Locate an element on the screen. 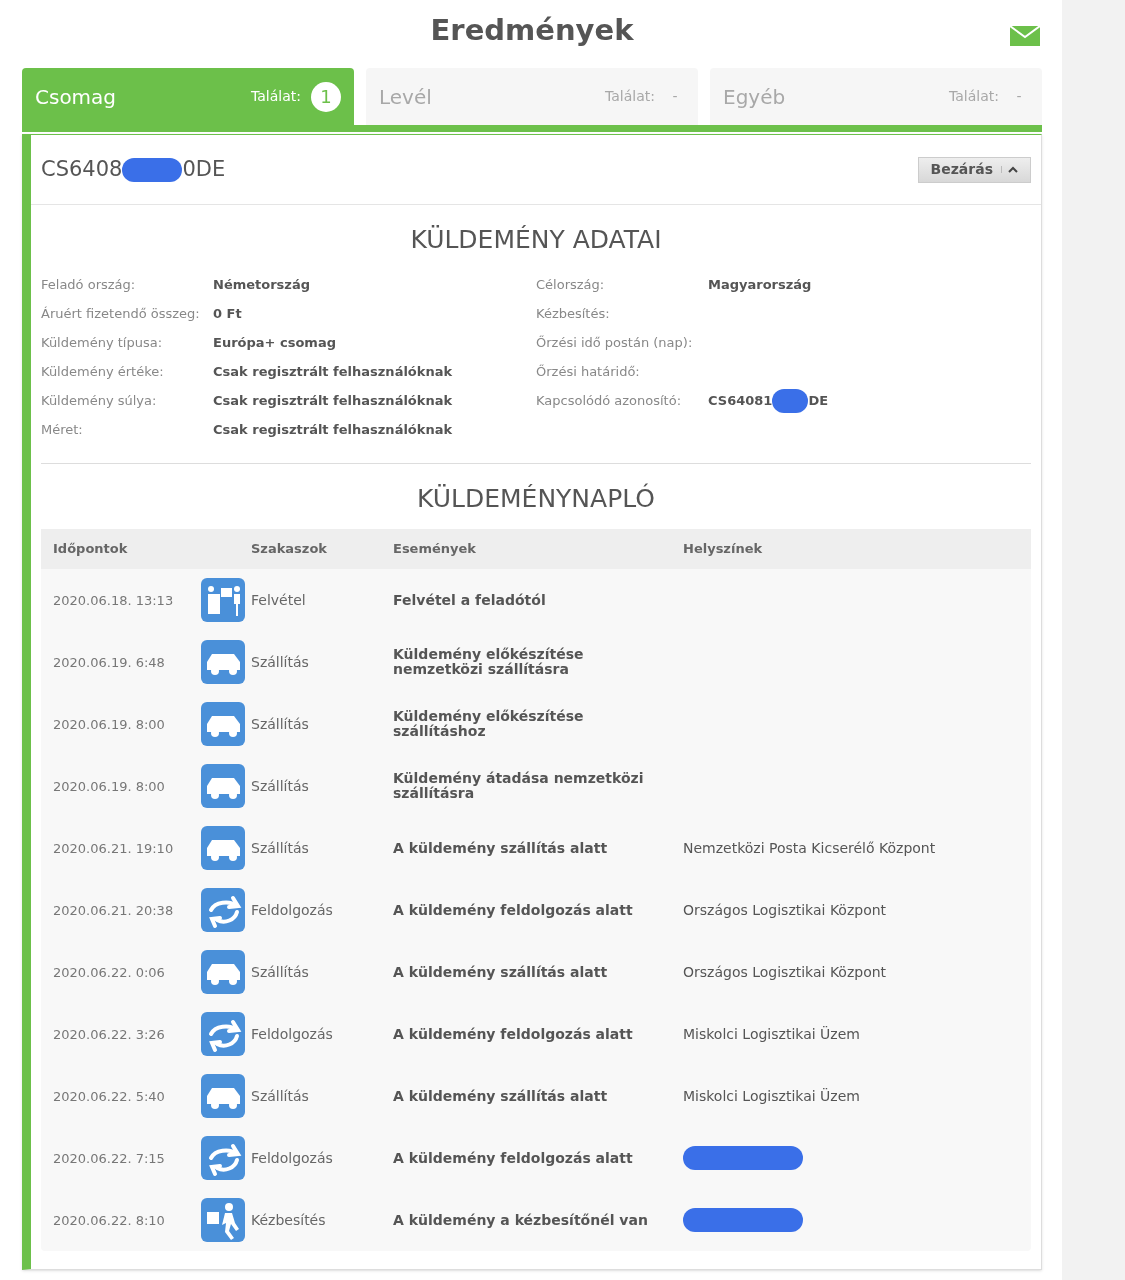 The image size is (1125, 1280). category-tab: Csomag Találat: 1 is located at coordinates (188, 96).